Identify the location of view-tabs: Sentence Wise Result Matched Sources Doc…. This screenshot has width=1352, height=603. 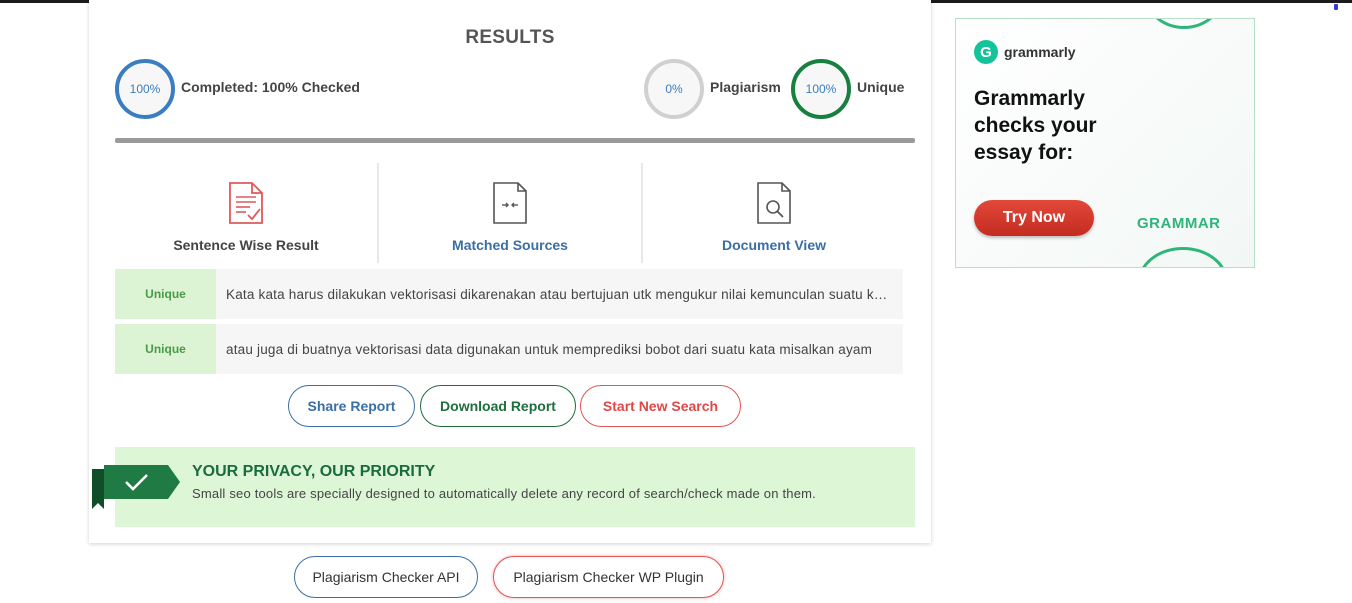
(510, 213).